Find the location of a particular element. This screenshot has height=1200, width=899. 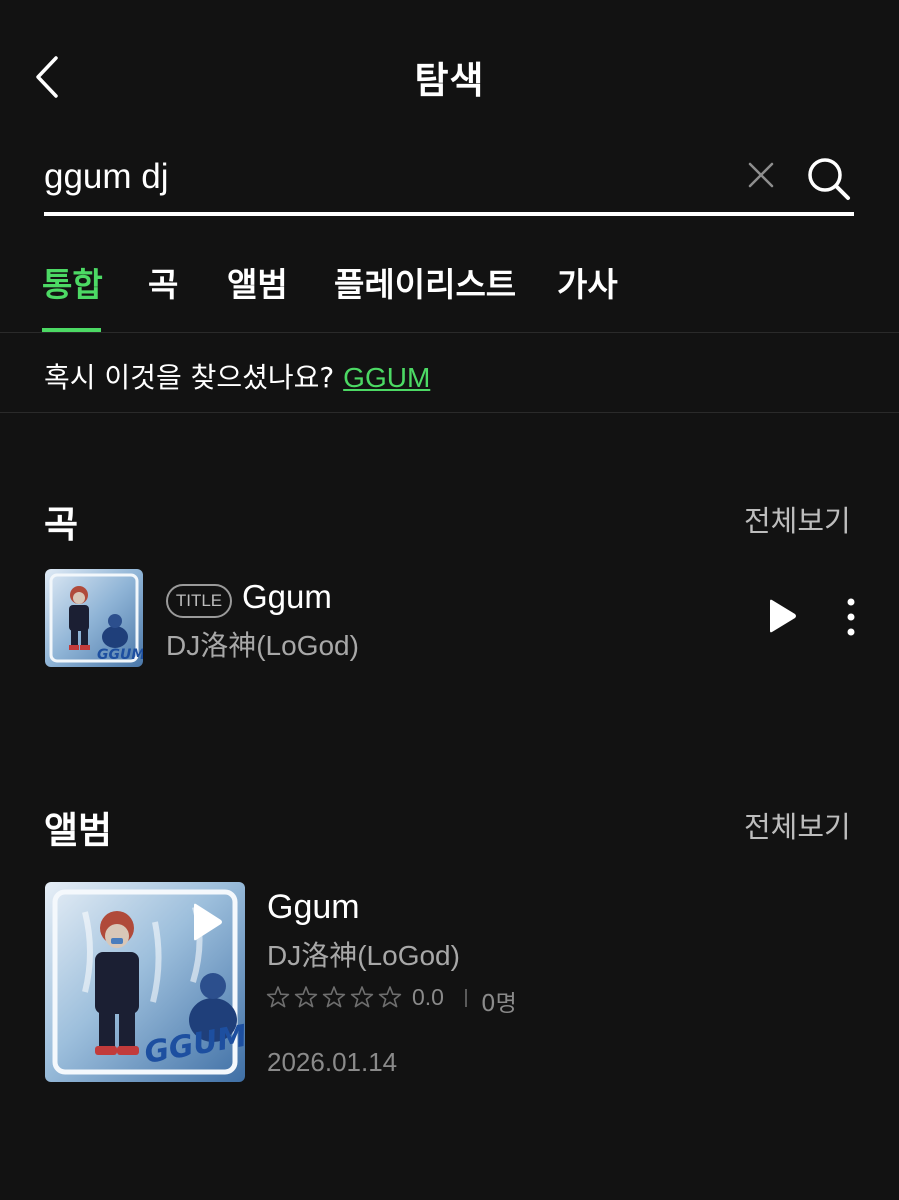

tab-songs: 곡 is located at coordinates (163, 282).